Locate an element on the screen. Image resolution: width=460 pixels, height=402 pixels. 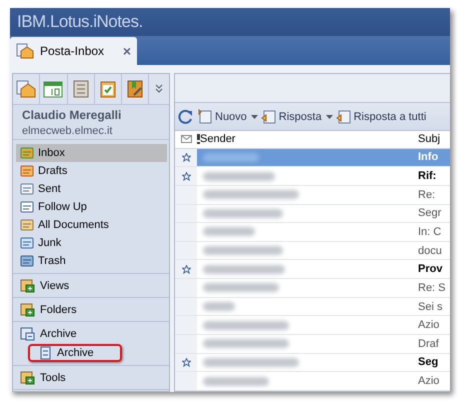
section-label: Views is located at coordinates (55, 286).